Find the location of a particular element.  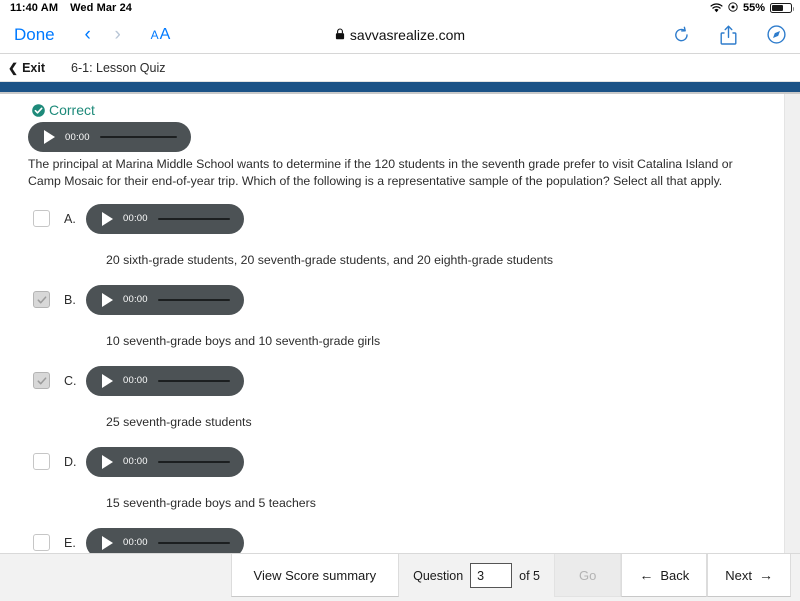

browser-back-button: ‹ is located at coordinates (88, 35).